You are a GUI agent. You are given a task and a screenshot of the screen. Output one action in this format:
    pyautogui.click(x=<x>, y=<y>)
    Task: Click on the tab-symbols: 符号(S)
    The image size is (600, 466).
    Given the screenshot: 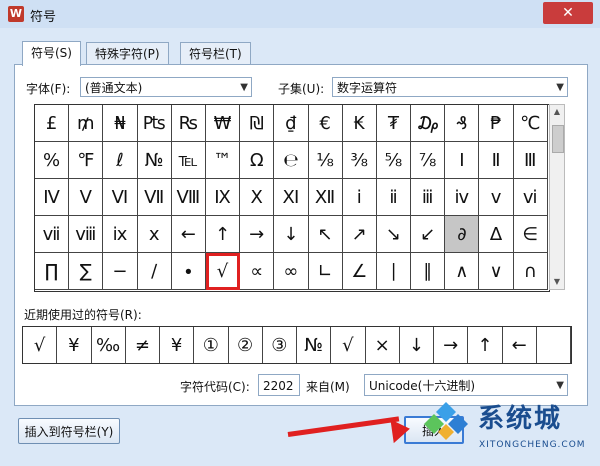 What is the action you would take?
    pyautogui.click(x=51, y=53)
    